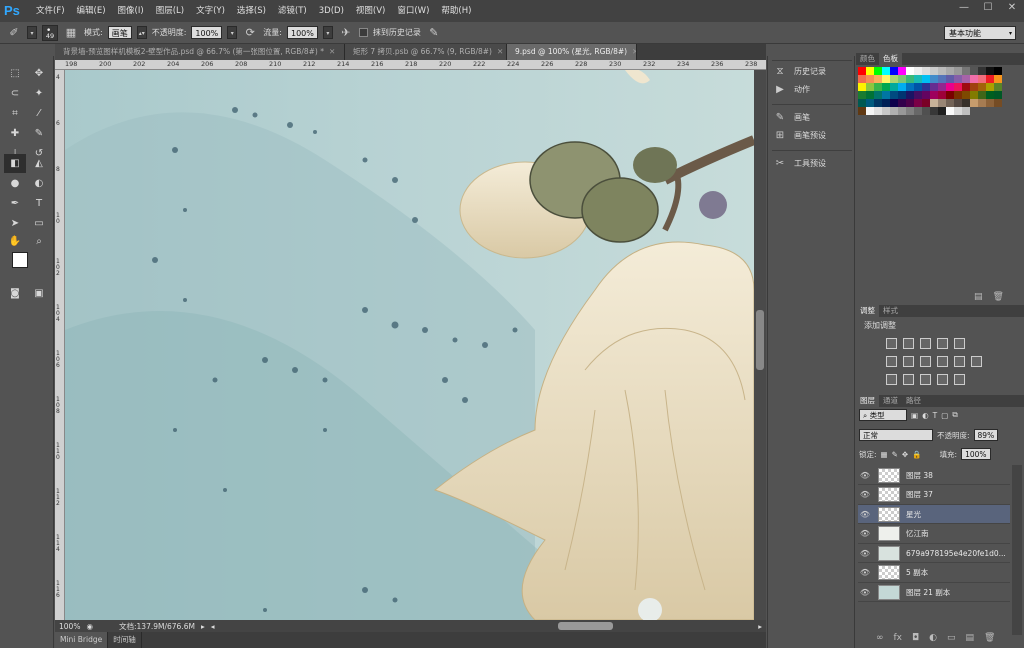 The width and height of the screenshot is (1024, 648). Describe the element at coordinates (302, 32) in the screenshot. I see `flow-input: 100%` at that location.